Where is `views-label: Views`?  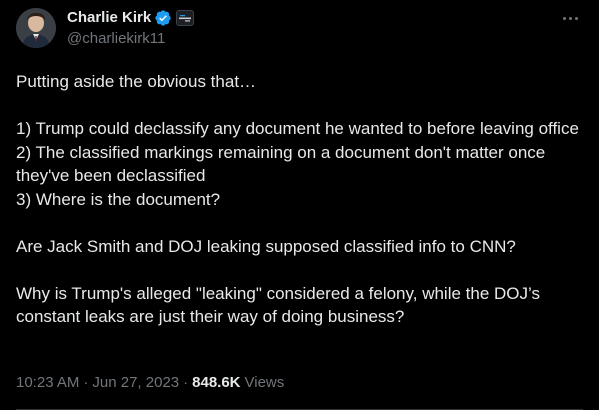 views-label: Views is located at coordinates (264, 382).